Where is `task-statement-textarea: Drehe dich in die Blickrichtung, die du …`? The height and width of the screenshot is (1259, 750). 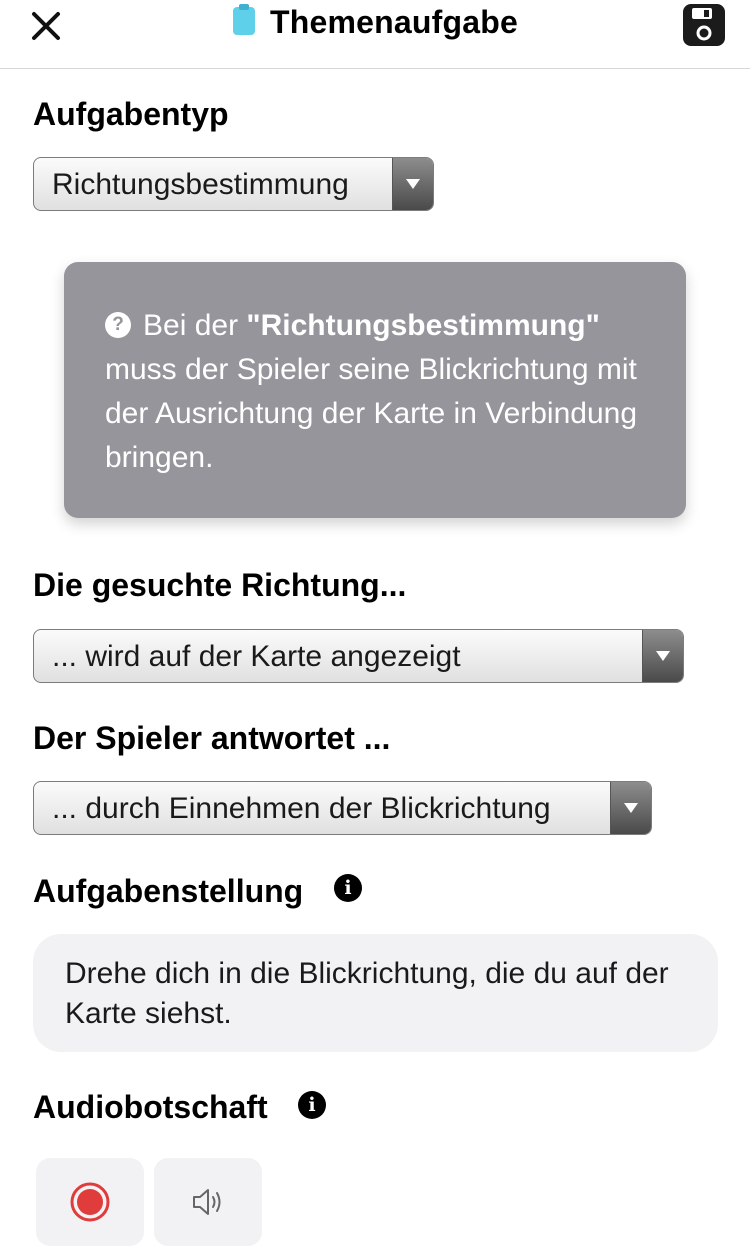
task-statement-textarea: Drehe dich in die Blickrichtung, die du … is located at coordinates (375, 993).